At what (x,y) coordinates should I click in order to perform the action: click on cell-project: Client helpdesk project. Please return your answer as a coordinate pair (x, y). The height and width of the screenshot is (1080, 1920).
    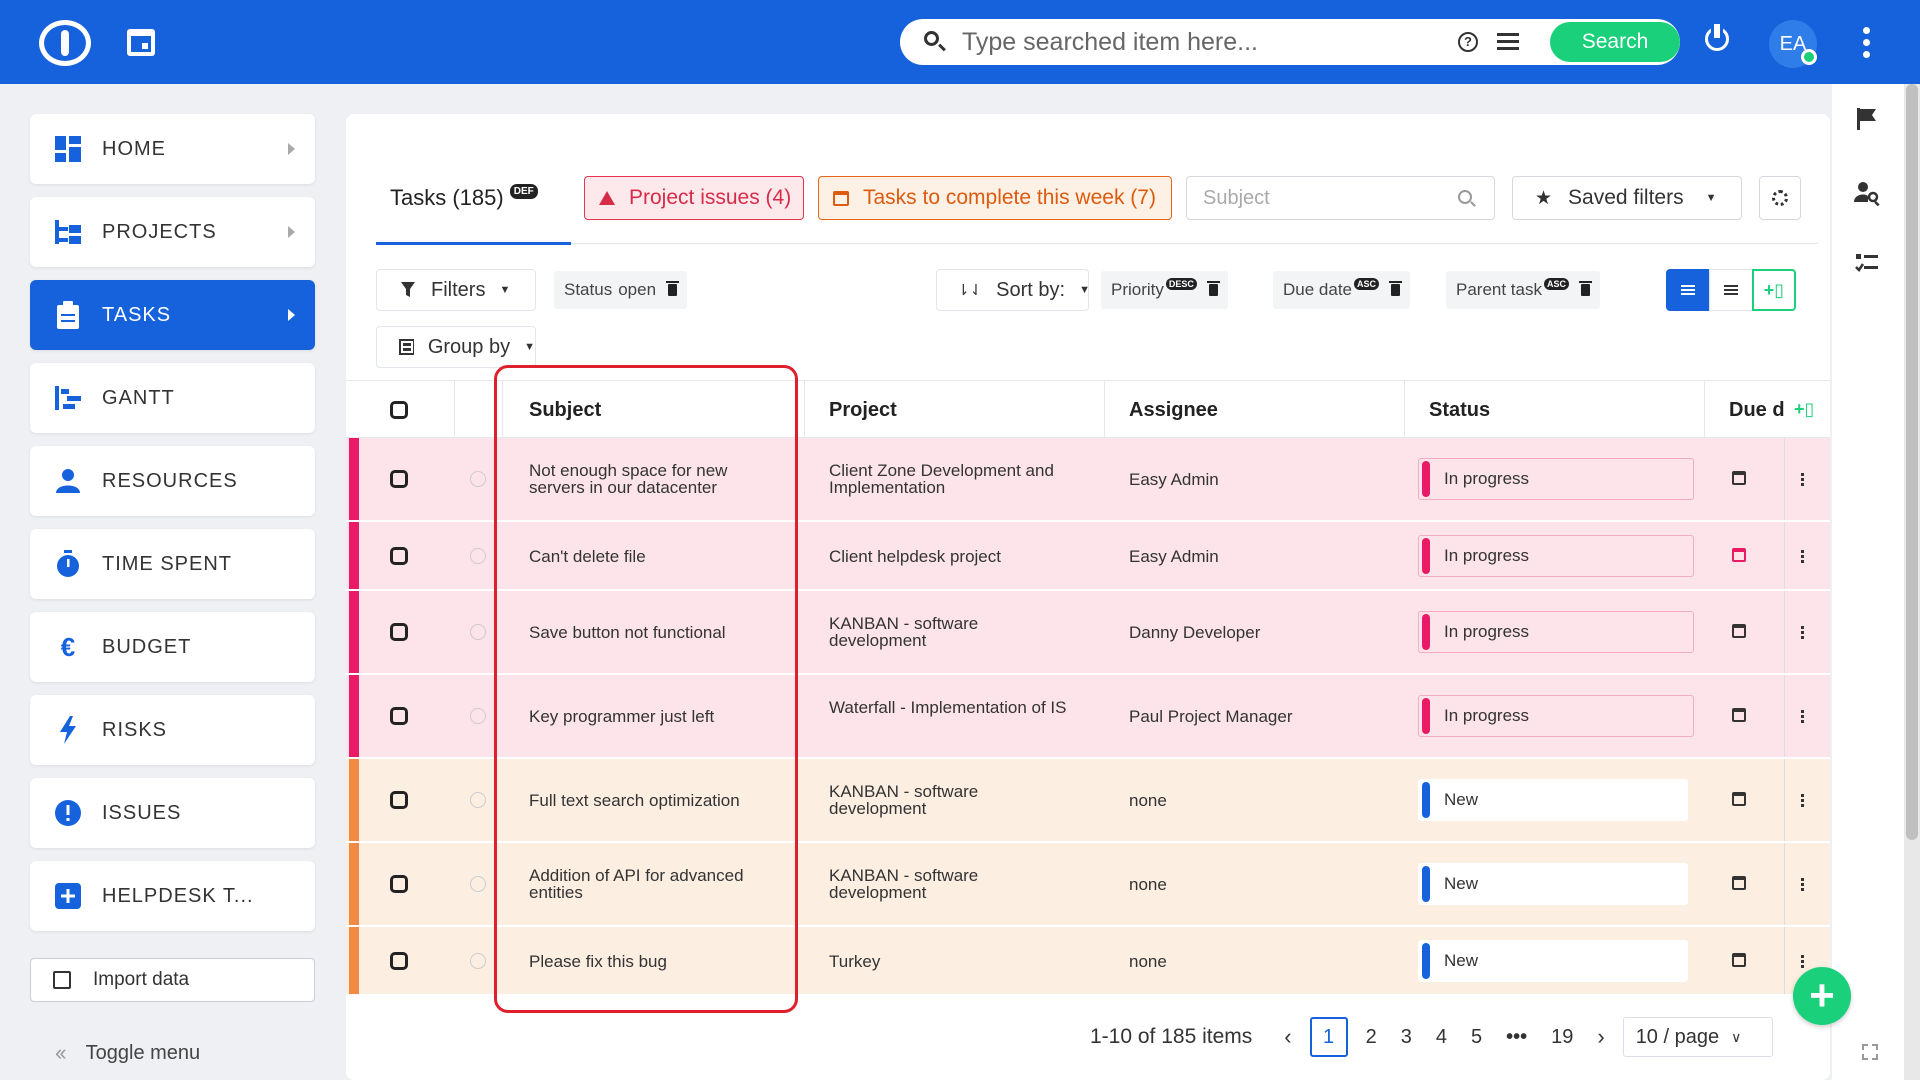
    Looking at the image, I should click on (915, 556).